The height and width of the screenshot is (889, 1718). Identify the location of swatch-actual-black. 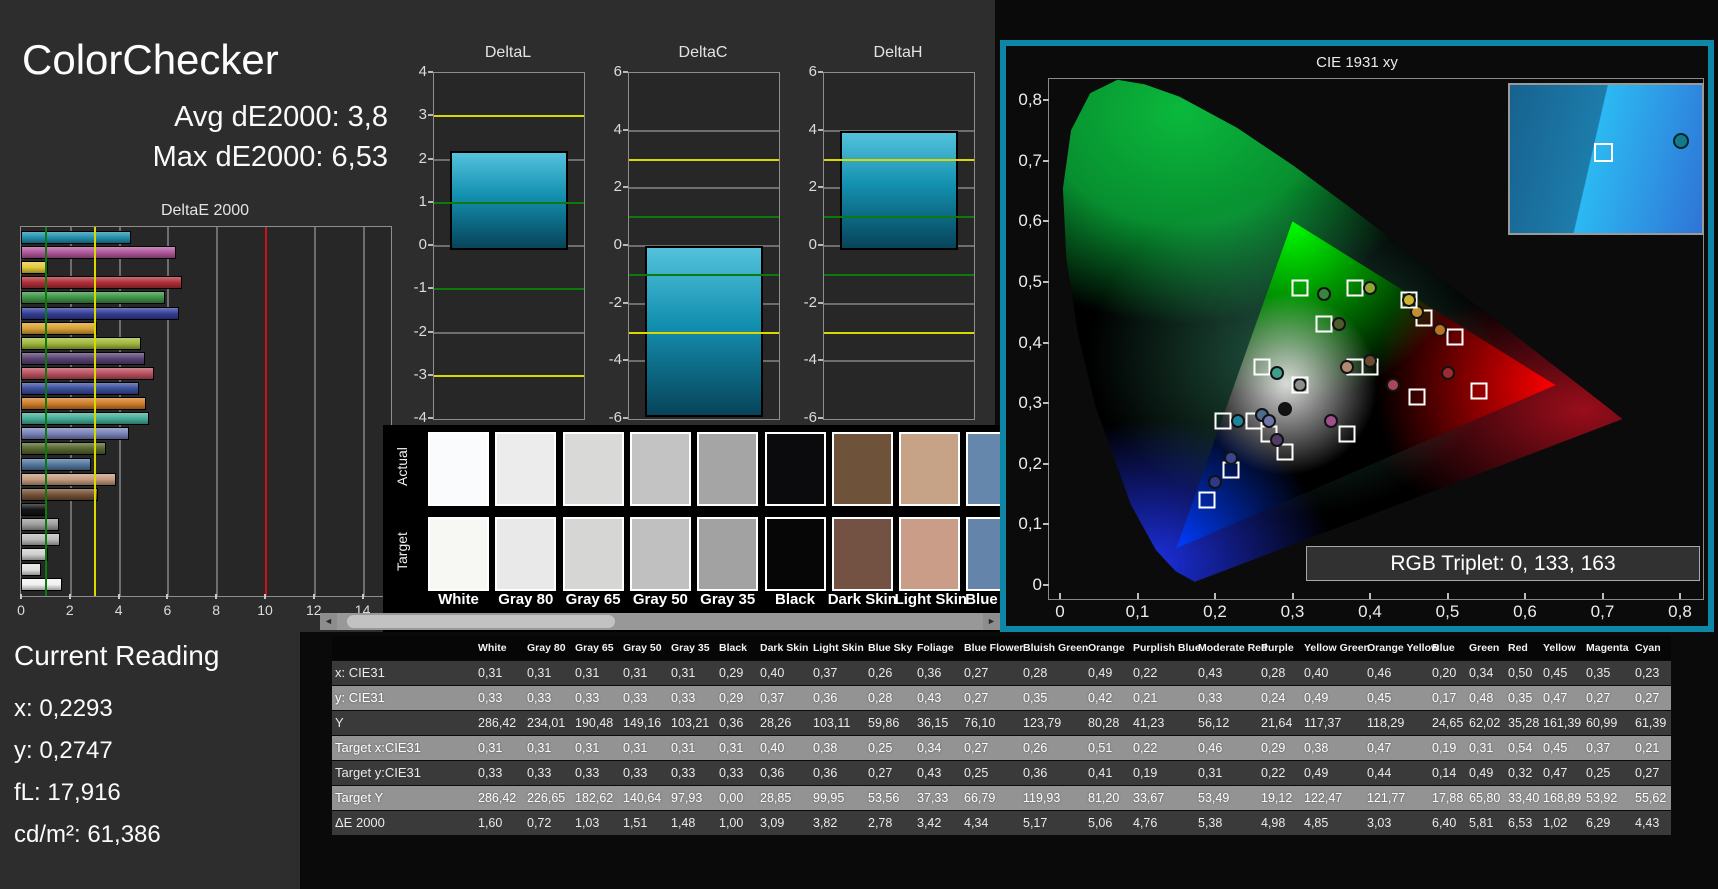
(795, 469).